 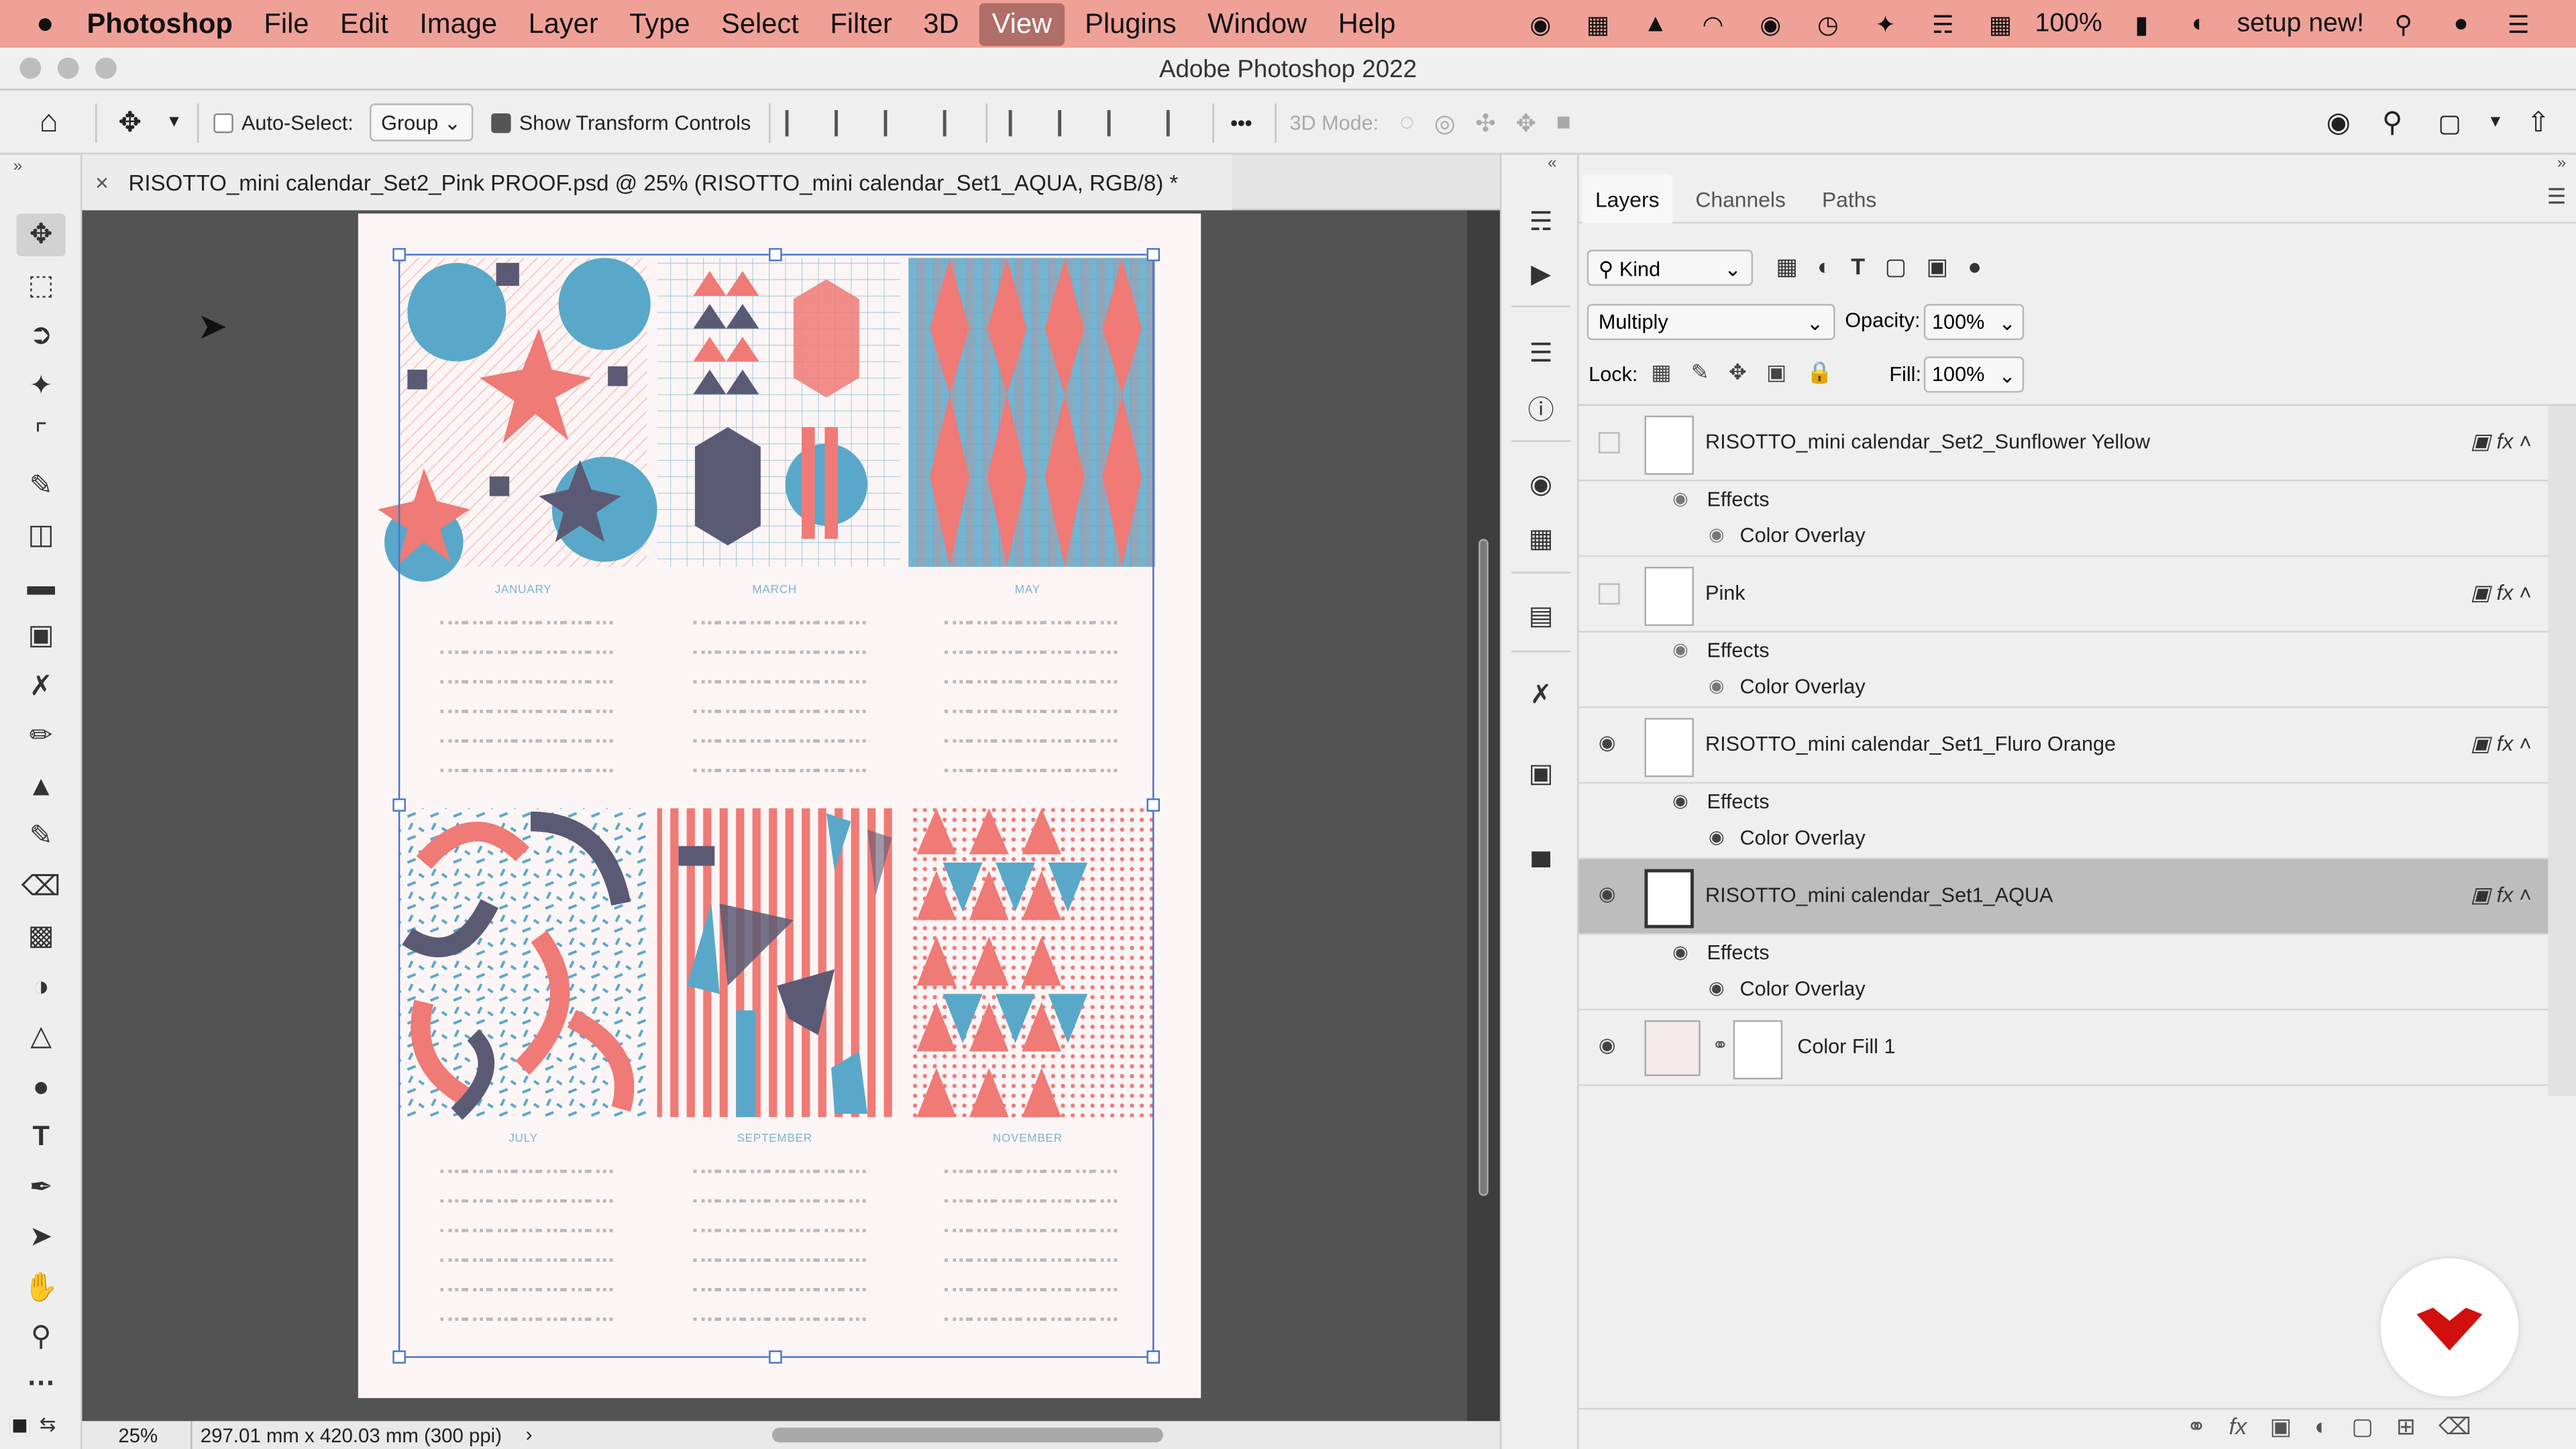 I want to click on layer-row: Pink ▣ fx ˄, so click(x=2063, y=595).